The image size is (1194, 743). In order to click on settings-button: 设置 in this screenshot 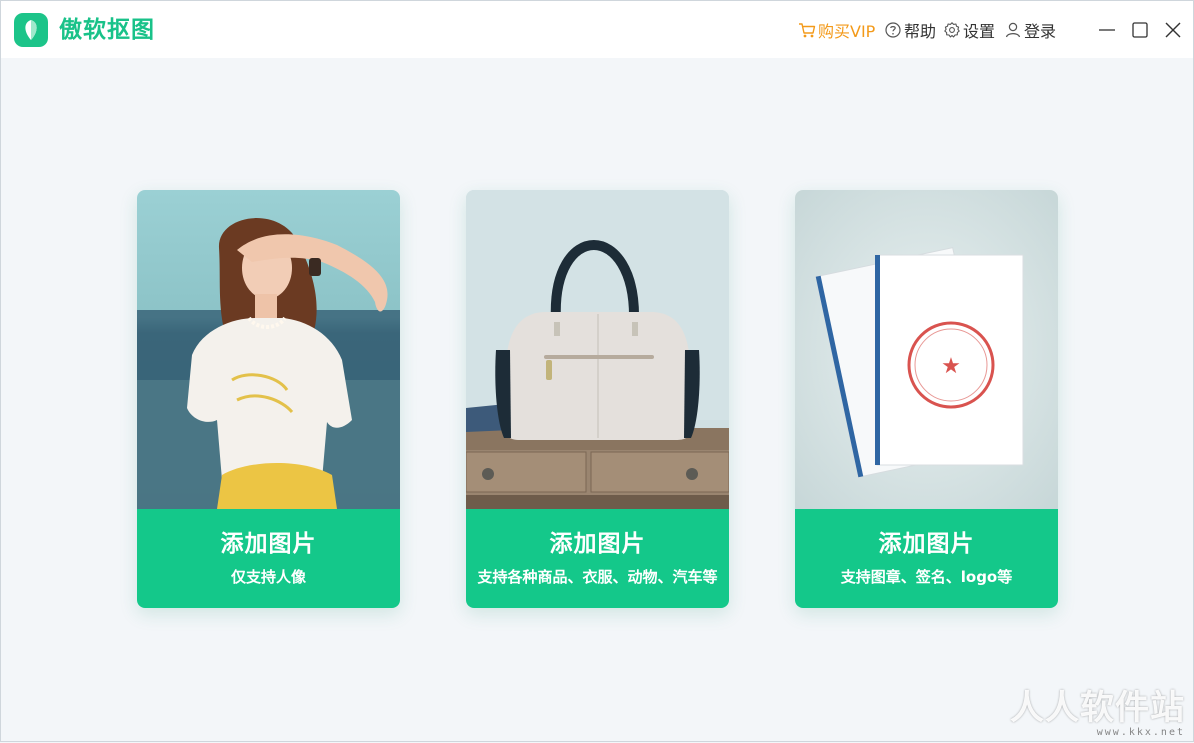, I will do `click(969, 30)`.